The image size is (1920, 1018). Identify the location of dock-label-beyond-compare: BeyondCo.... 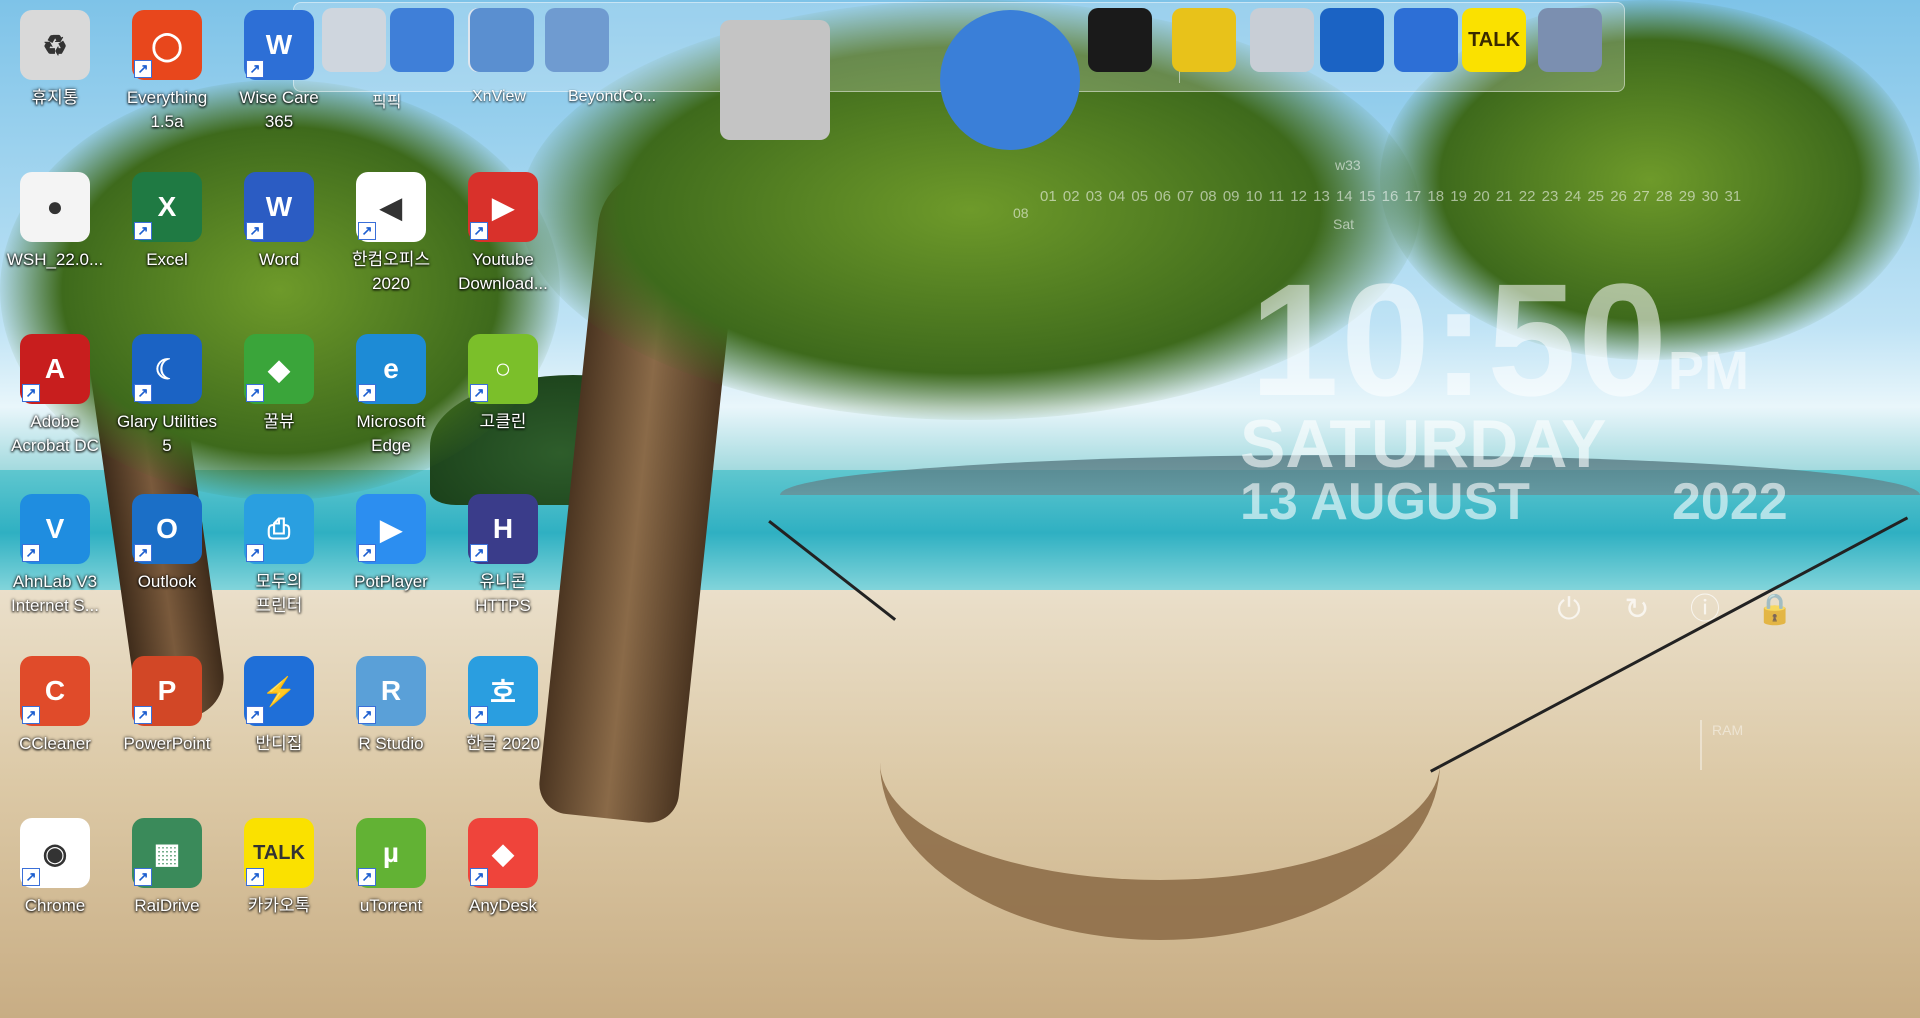
(612, 96).